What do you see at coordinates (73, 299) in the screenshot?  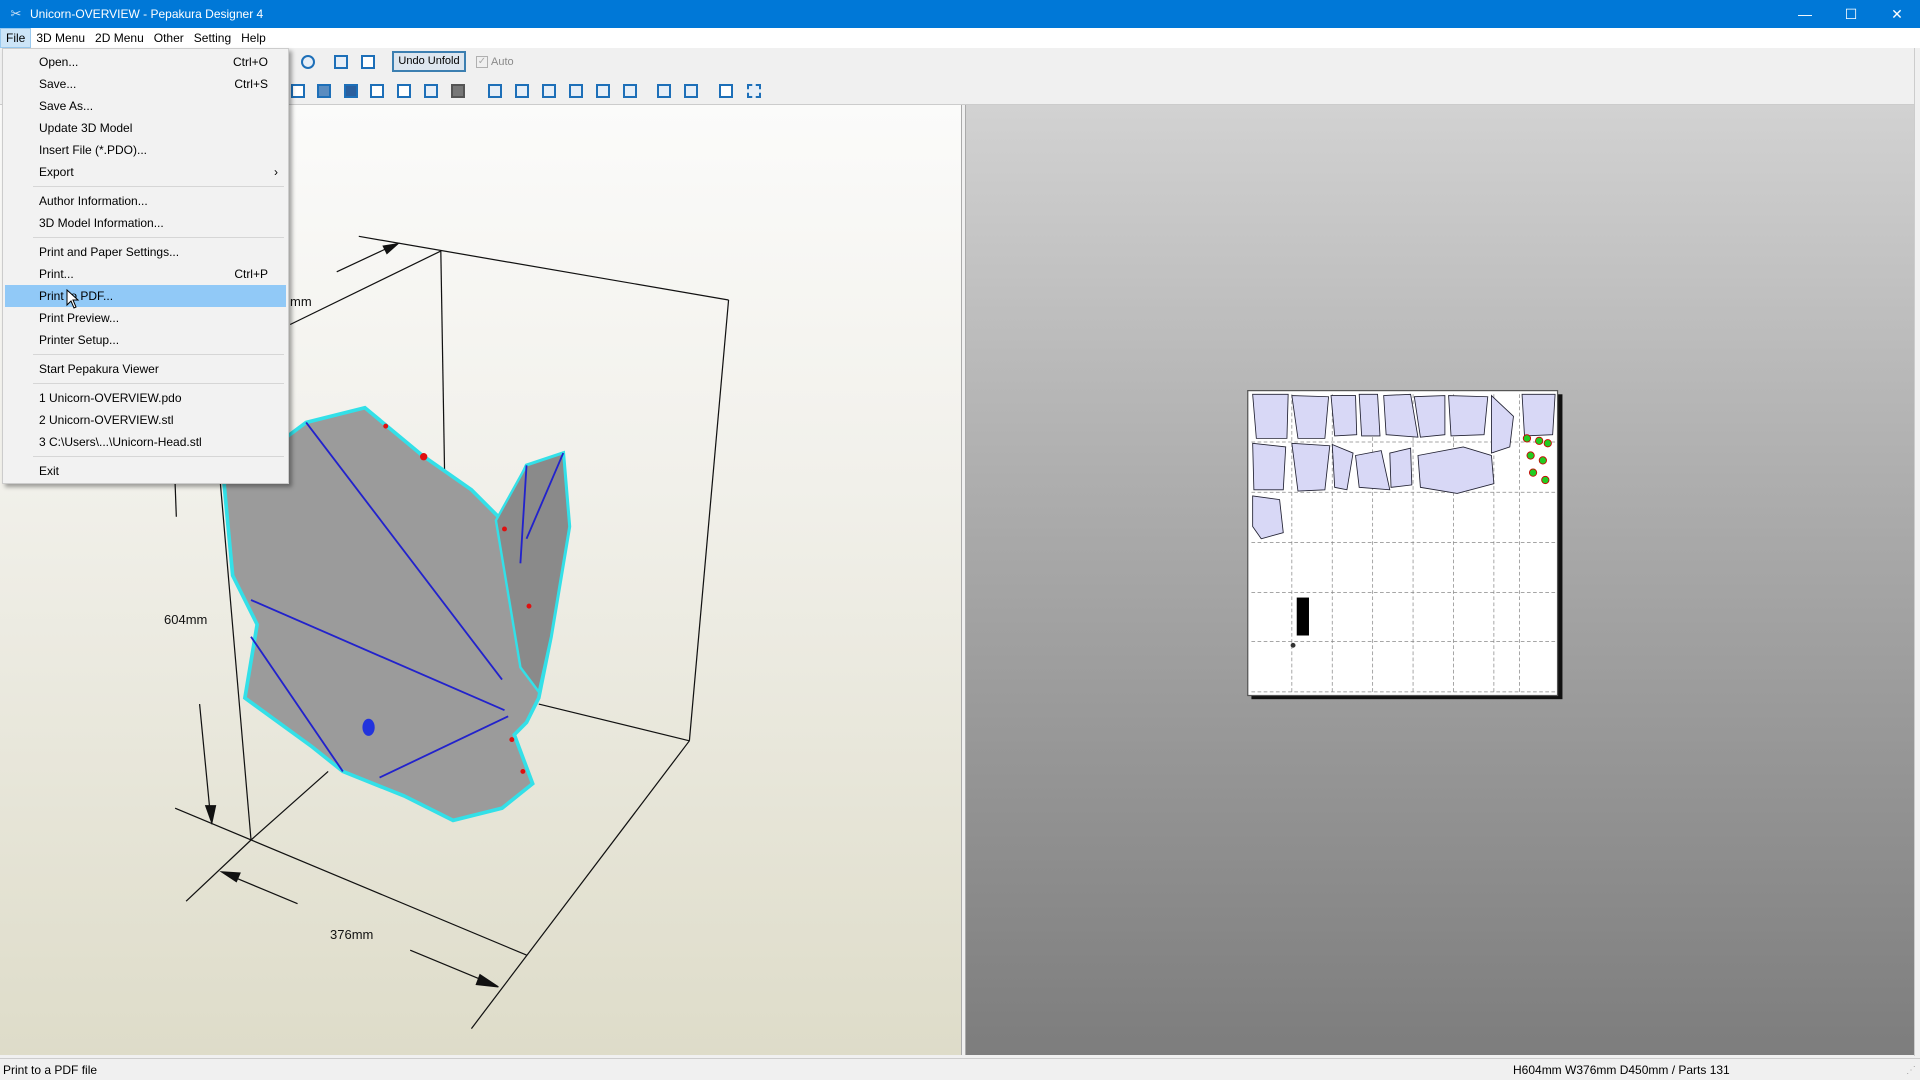 I see `mouse-cursor-icon` at bounding box center [73, 299].